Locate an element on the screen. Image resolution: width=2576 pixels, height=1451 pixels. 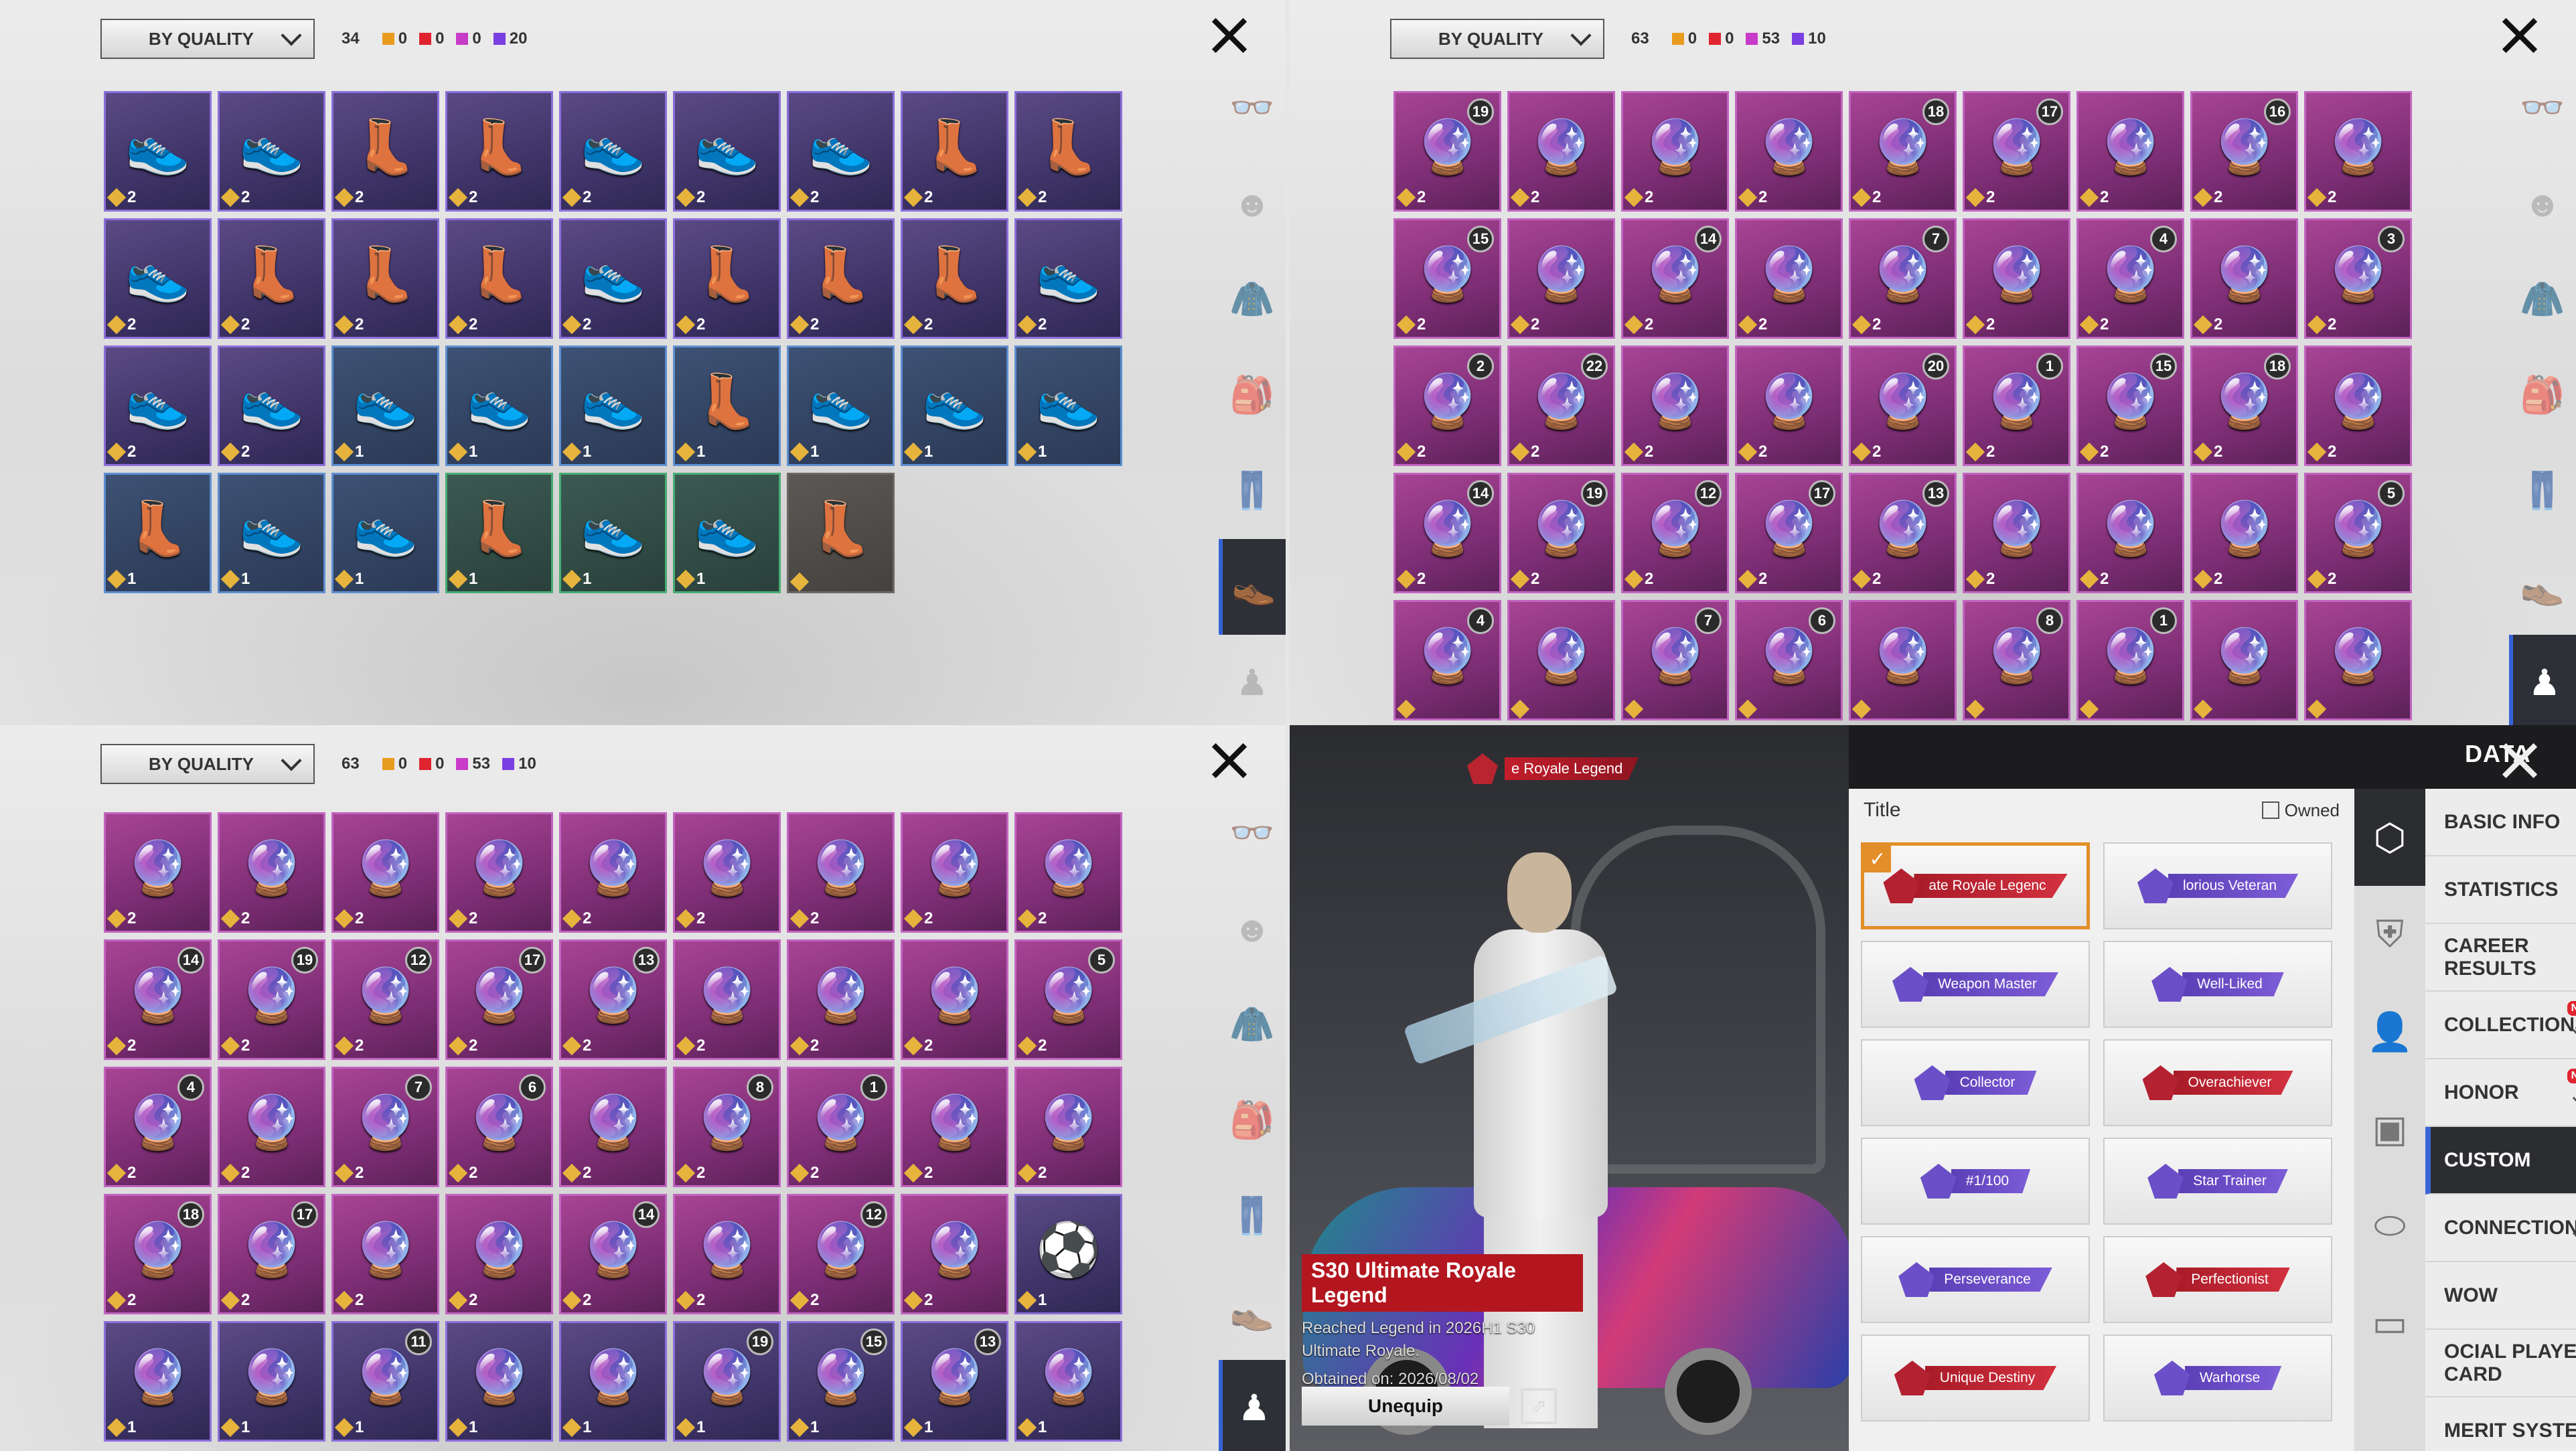
avatar-tab-icon: 👤 is located at coordinates (2389, 1031).